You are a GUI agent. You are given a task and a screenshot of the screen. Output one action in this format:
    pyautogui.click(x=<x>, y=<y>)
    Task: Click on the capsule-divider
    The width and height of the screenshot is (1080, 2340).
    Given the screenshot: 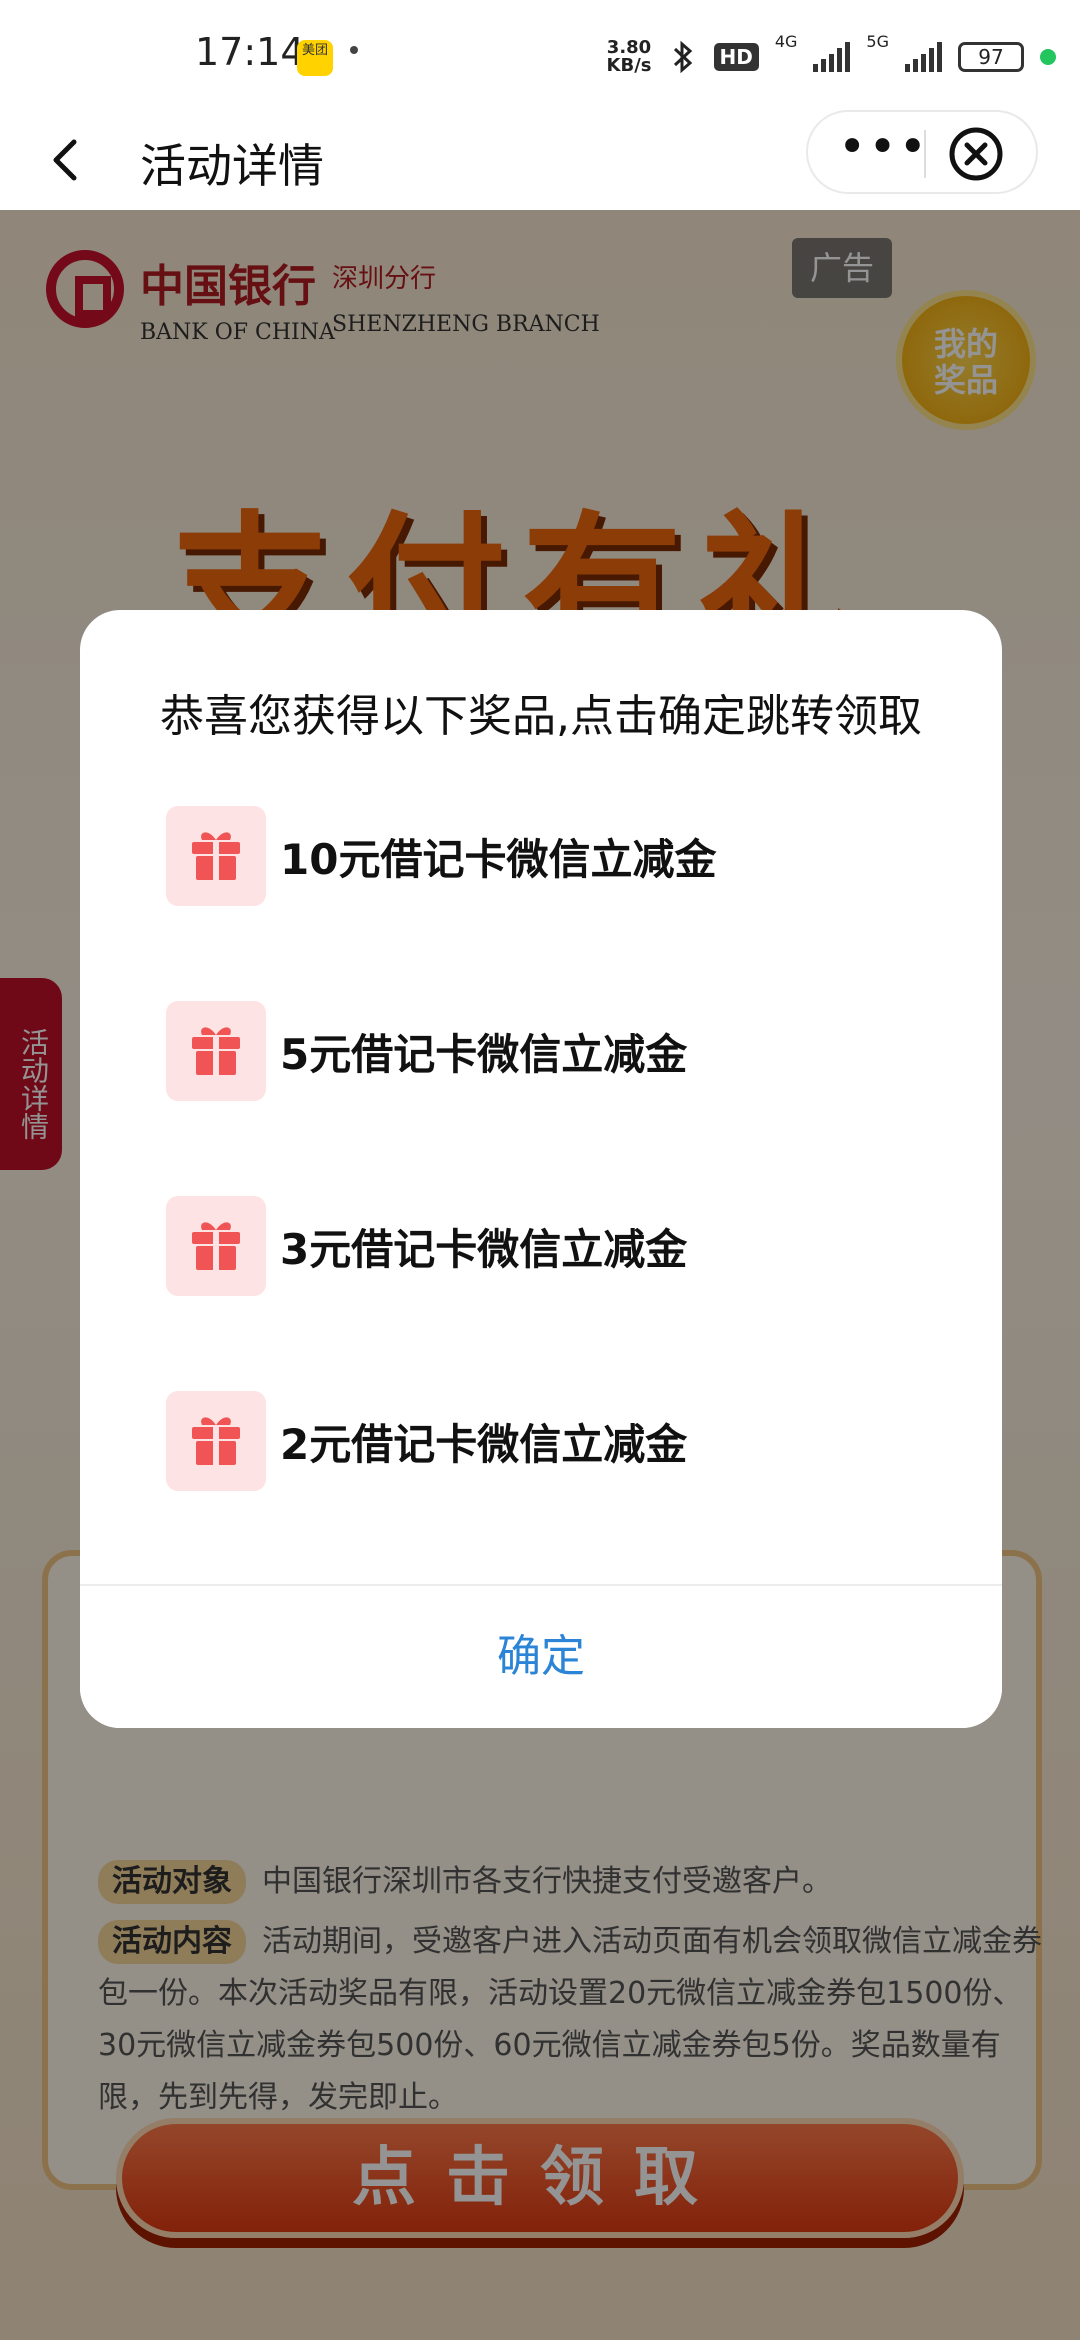 What is the action you would take?
    pyautogui.click(x=925, y=154)
    